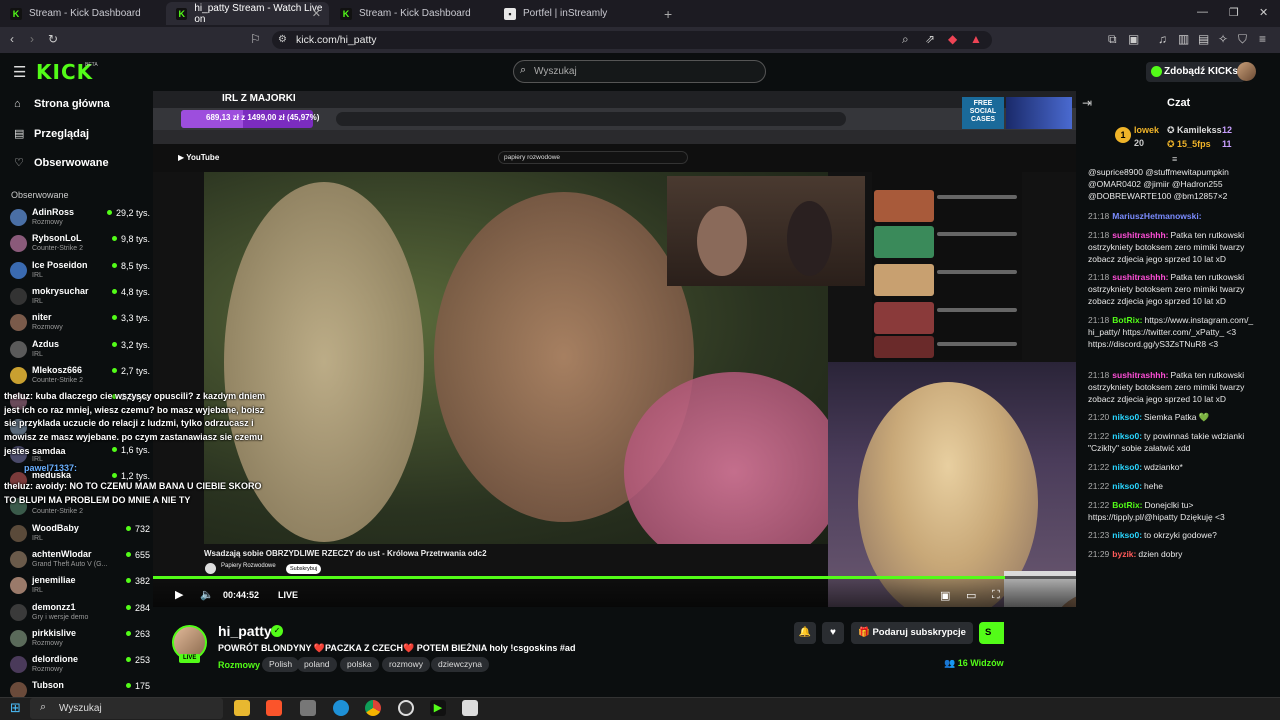 This screenshot has height=720, width=1280. I want to click on followed-channel: Mlekosz666 Counter-Strike 2 2,7 tys., so click(80, 377).